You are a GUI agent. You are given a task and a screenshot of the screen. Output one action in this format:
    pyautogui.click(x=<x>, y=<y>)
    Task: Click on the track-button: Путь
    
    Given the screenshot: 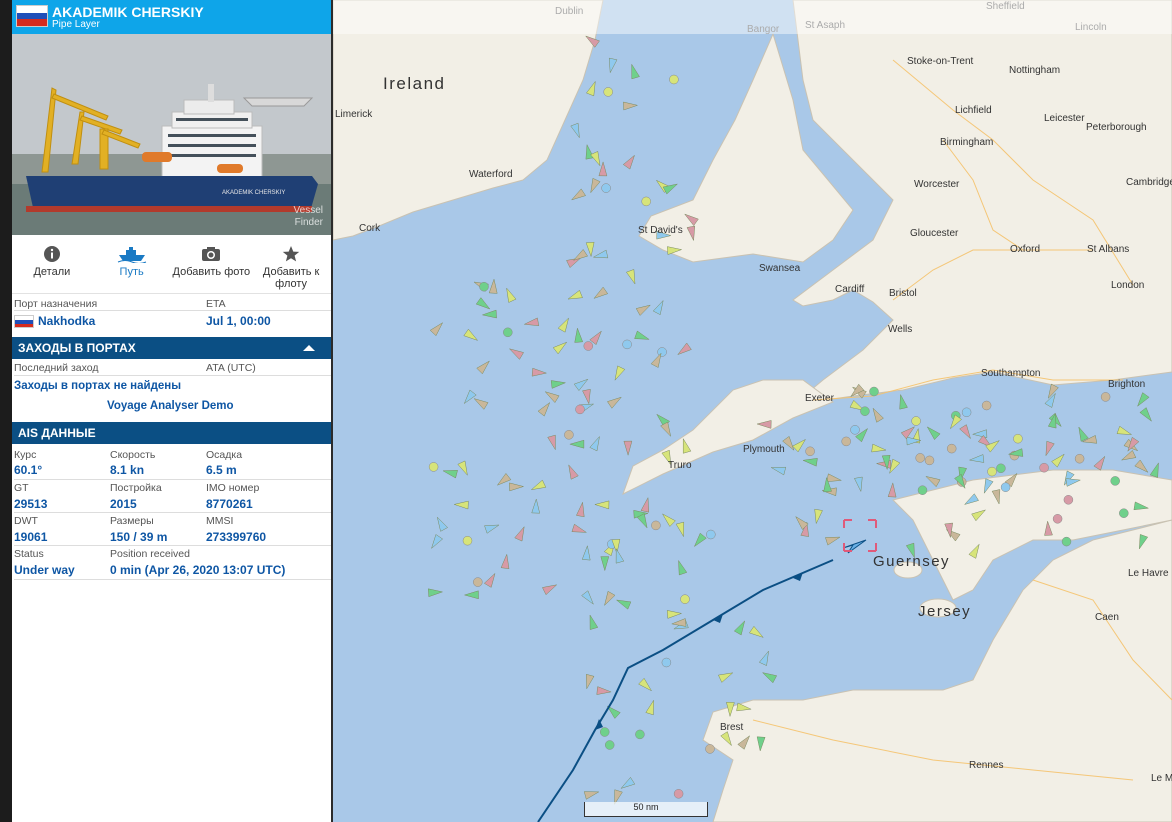 What is the action you would take?
    pyautogui.click(x=132, y=264)
    